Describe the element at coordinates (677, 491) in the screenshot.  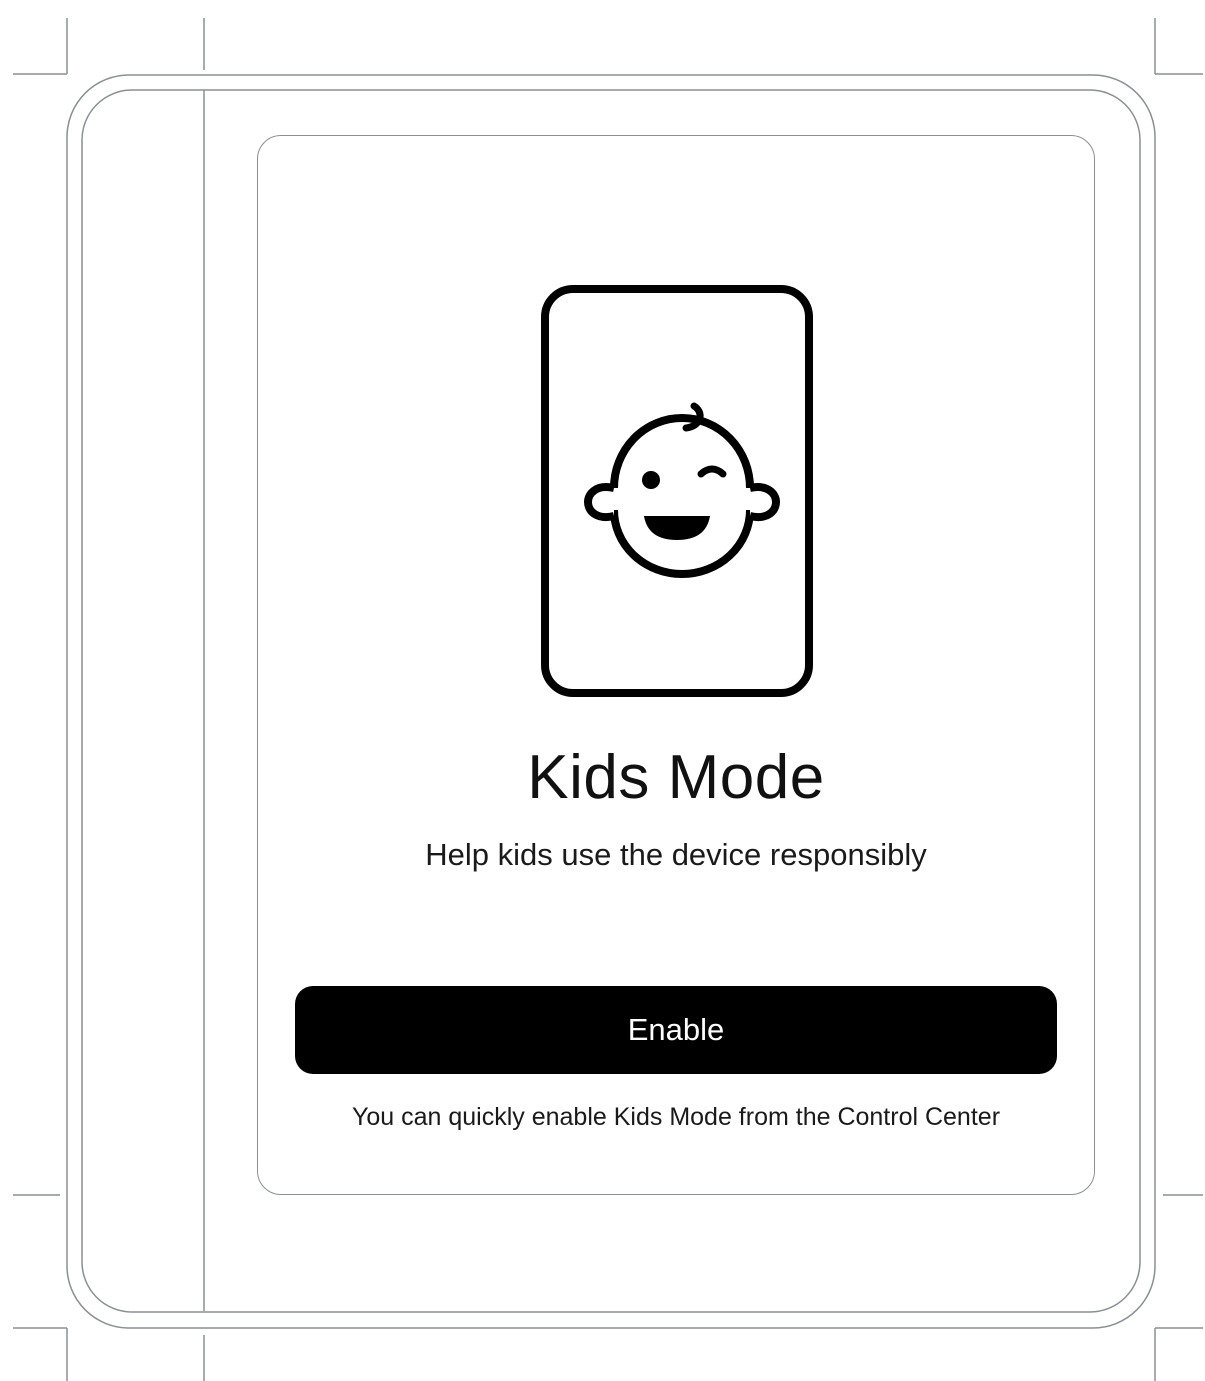
I see `phone-baby-face-icon` at that location.